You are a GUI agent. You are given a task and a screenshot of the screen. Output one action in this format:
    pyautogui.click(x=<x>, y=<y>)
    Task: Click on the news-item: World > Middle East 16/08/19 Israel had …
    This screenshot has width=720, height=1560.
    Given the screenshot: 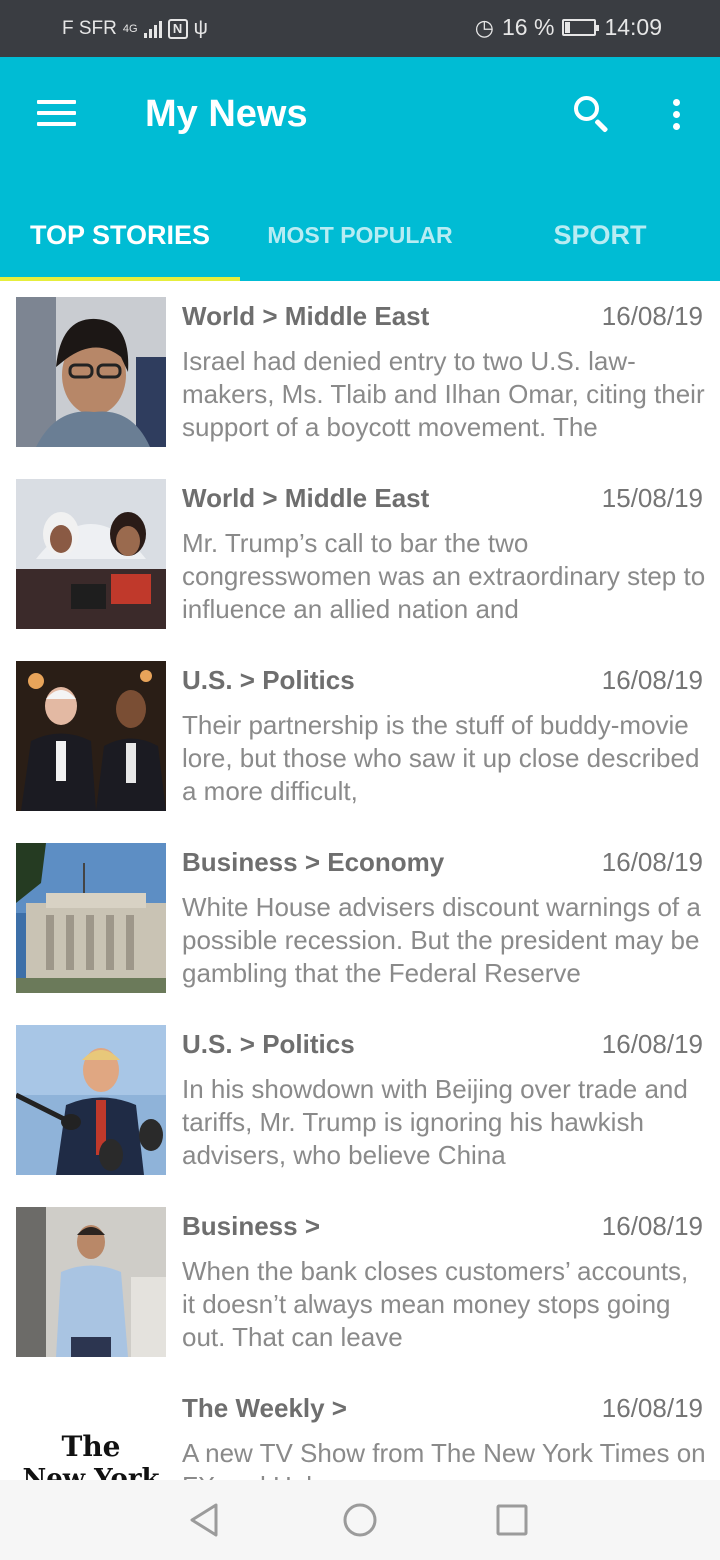 What is the action you would take?
    pyautogui.click(x=360, y=372)
    